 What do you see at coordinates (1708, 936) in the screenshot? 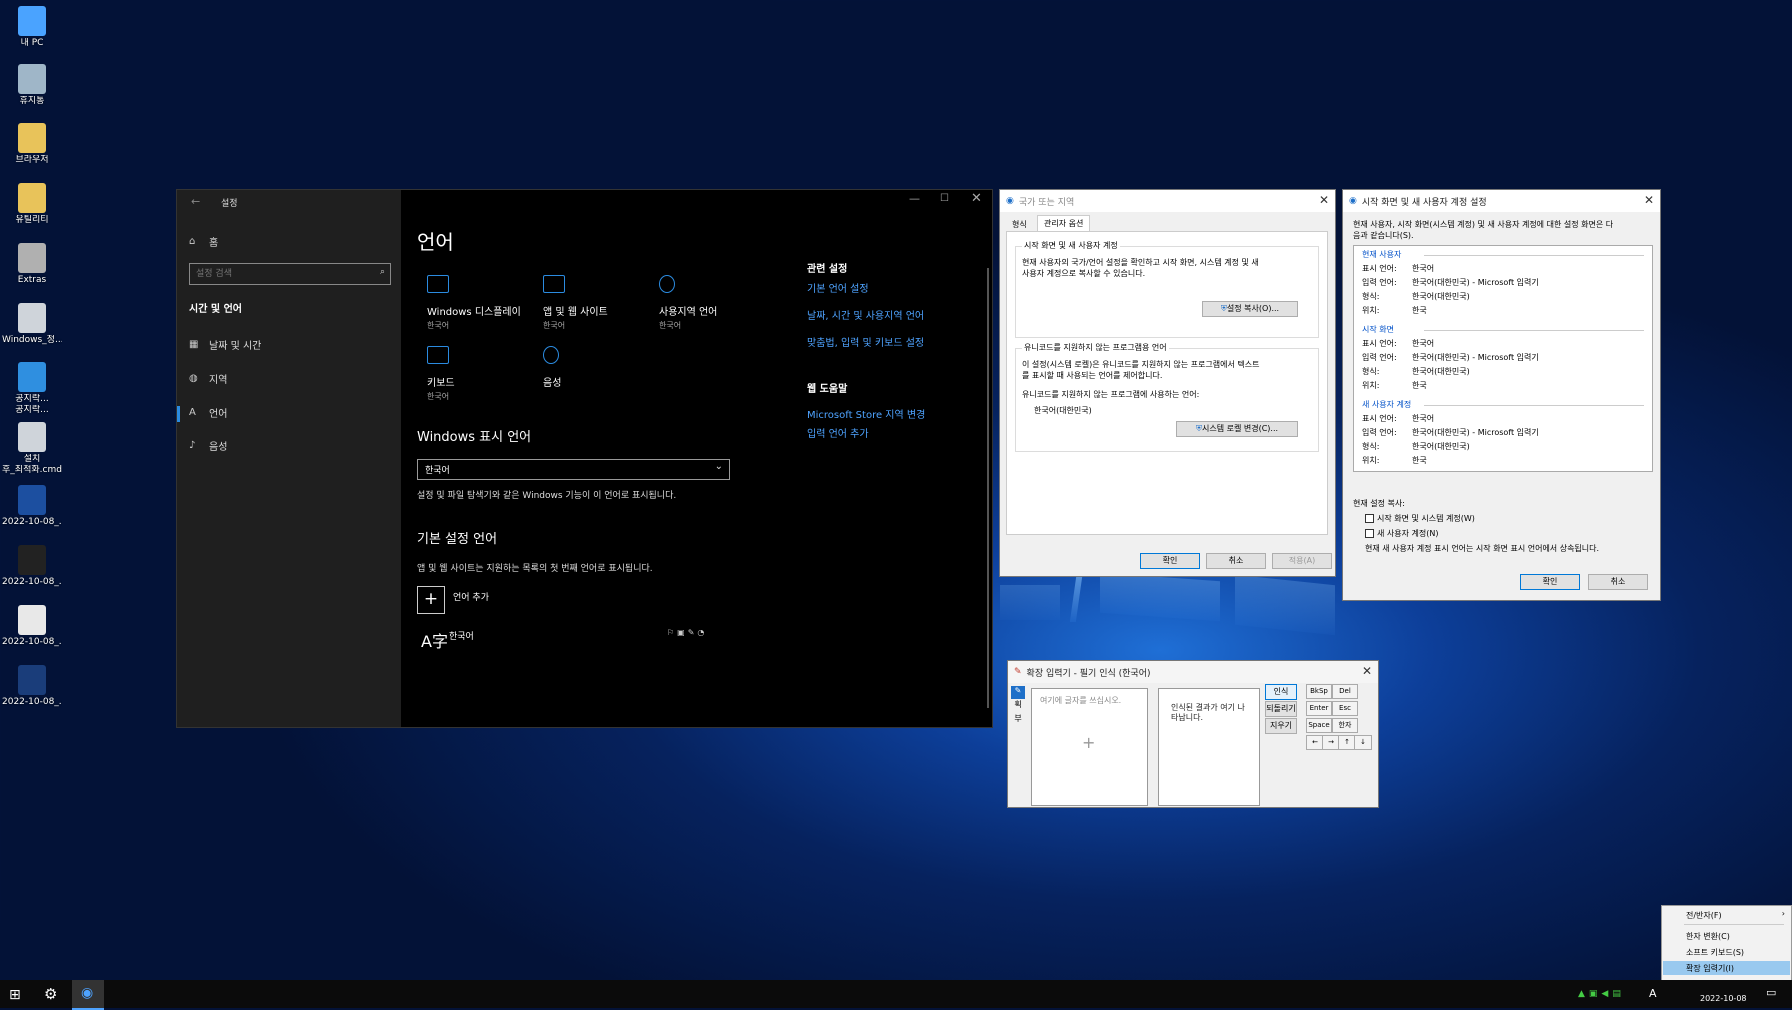
I see `menu-item: 한자 변환(C)` at bounding box center [1708, 936].